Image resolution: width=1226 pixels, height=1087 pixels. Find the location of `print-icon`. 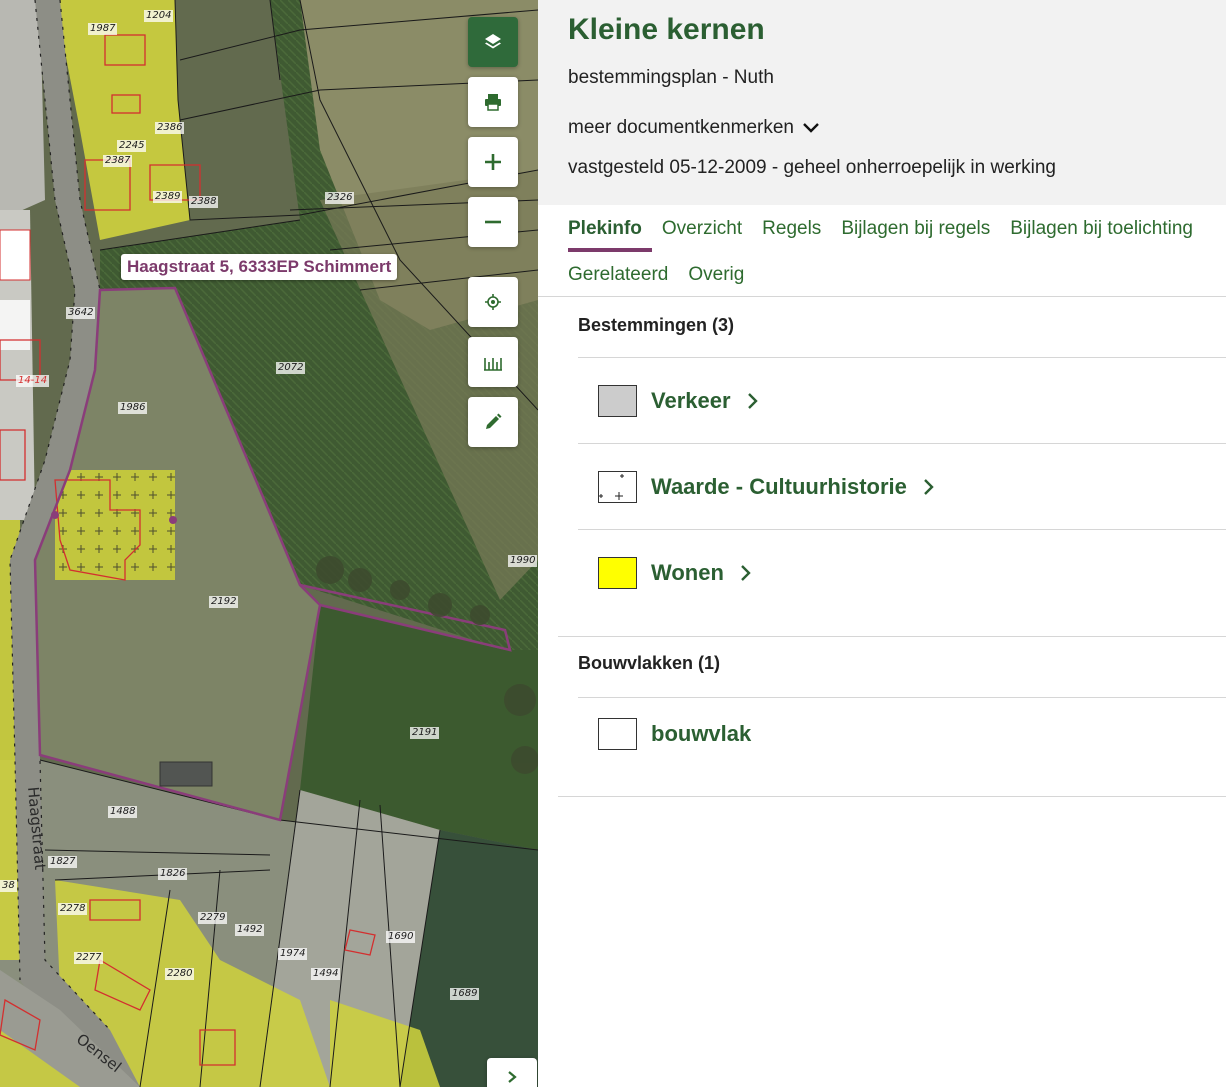

print-icon is located at coordinates (493, 102).